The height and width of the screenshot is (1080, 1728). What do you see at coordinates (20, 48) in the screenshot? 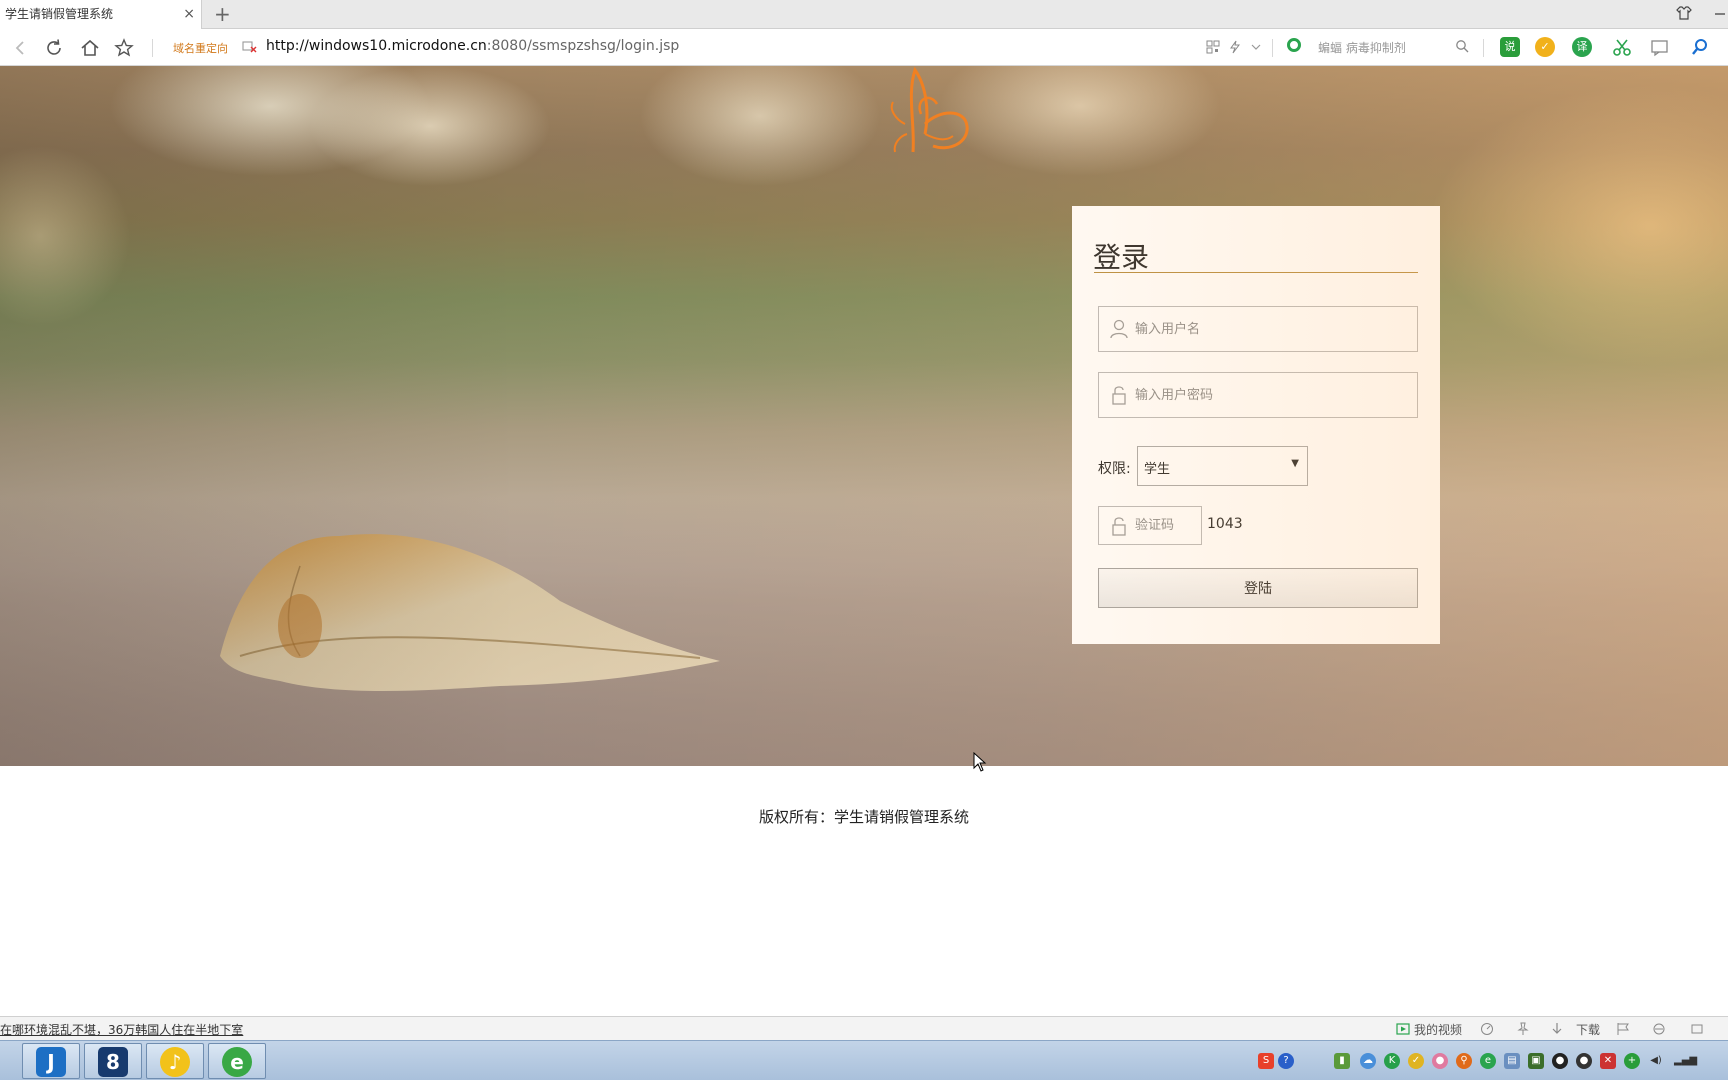
I see `back-icon` at bounding box center [20, 48].